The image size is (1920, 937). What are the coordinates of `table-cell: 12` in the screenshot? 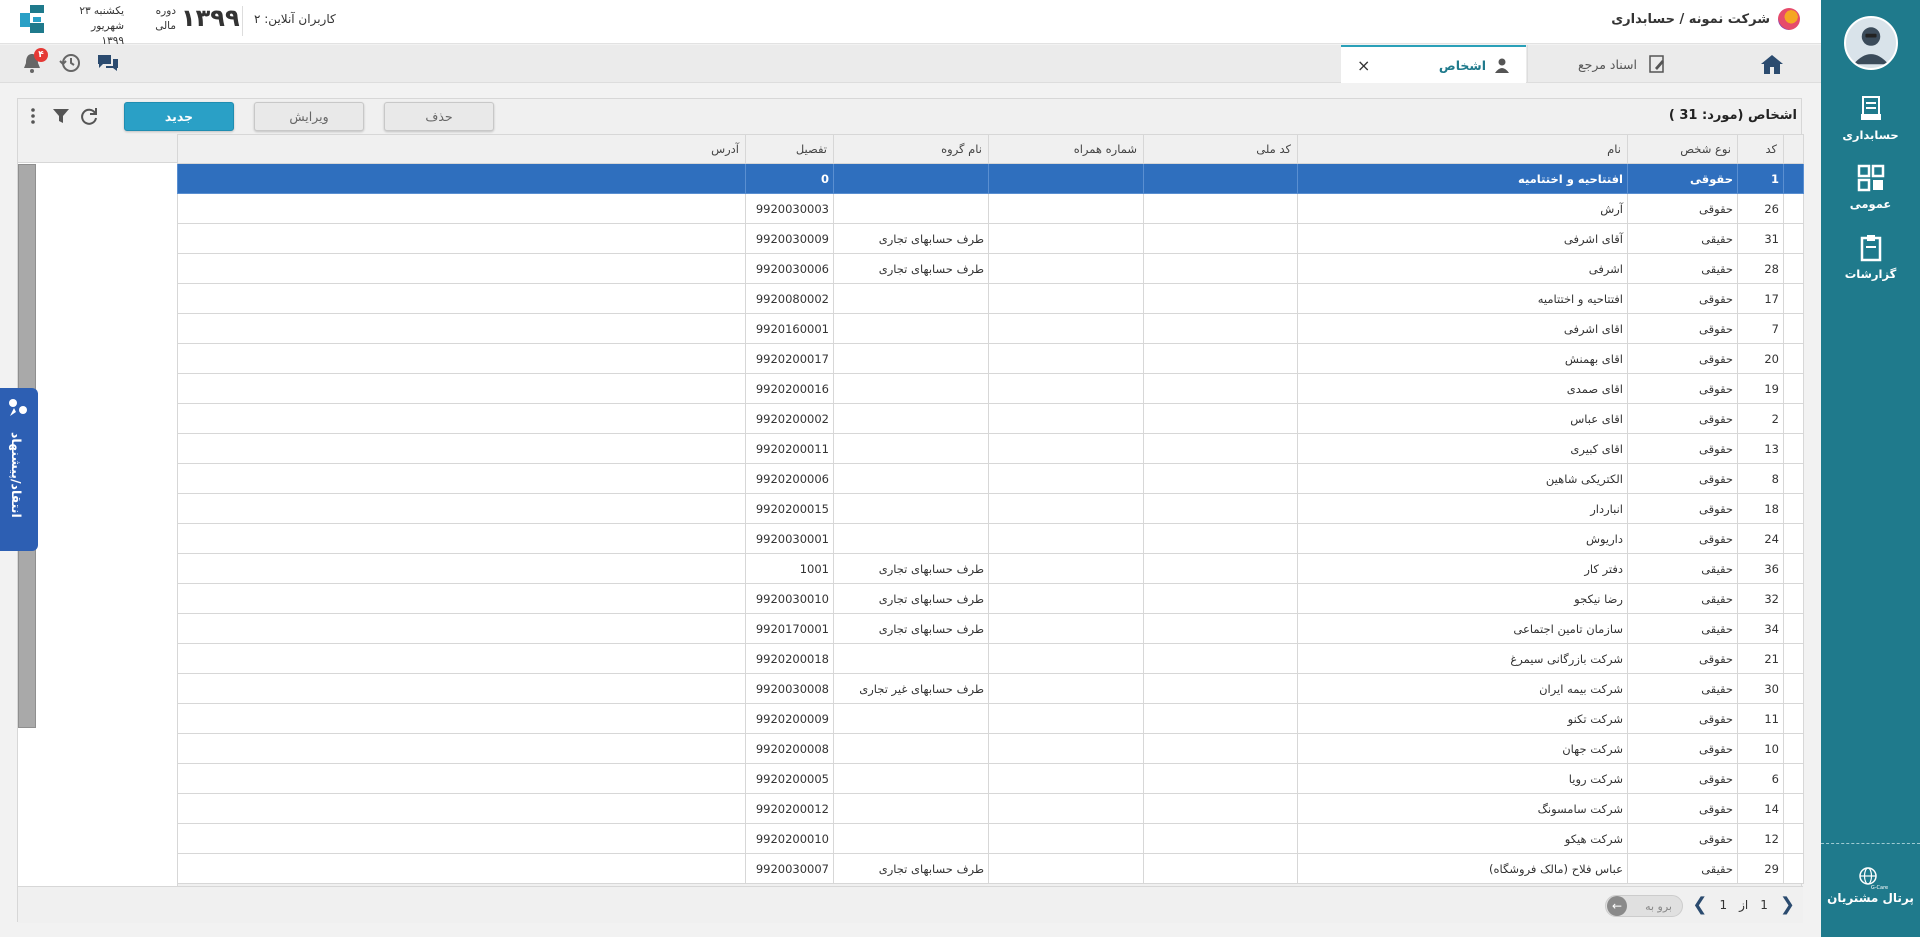 It's located at (1760, 838).